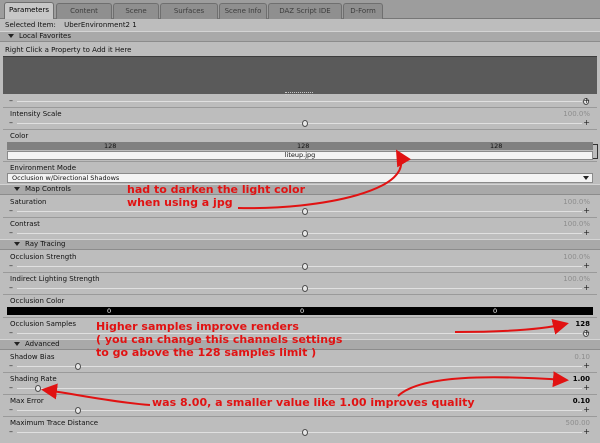 This screenshot has height=443, width=600. What do you see at coordinates (299, 410) in the screenshot?
I see `max-error-track` at bounding box center [299, 410].